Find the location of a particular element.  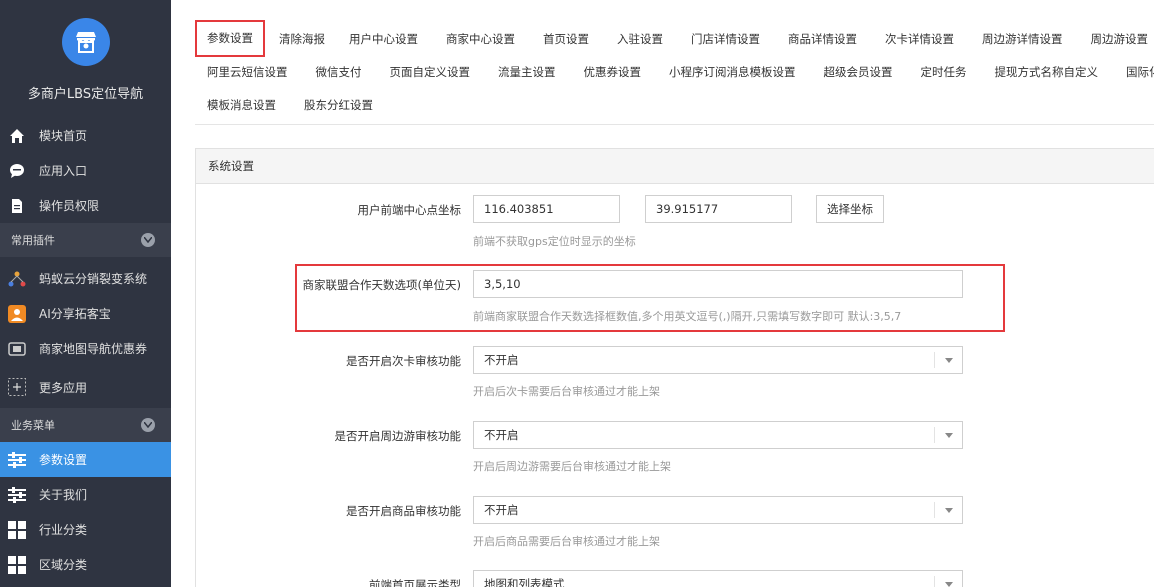

longitude-input: 116.403851 is located at coordinates (546, 209).